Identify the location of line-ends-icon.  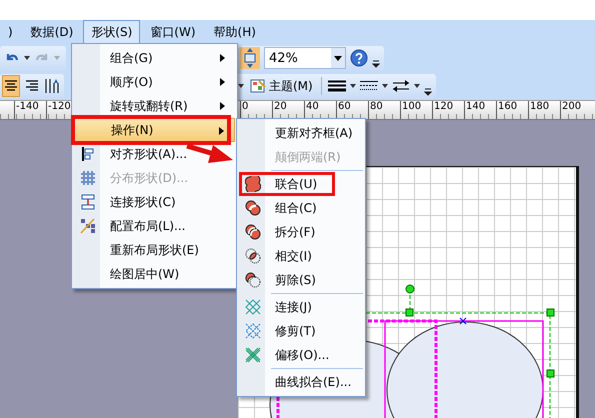
(401, 86).